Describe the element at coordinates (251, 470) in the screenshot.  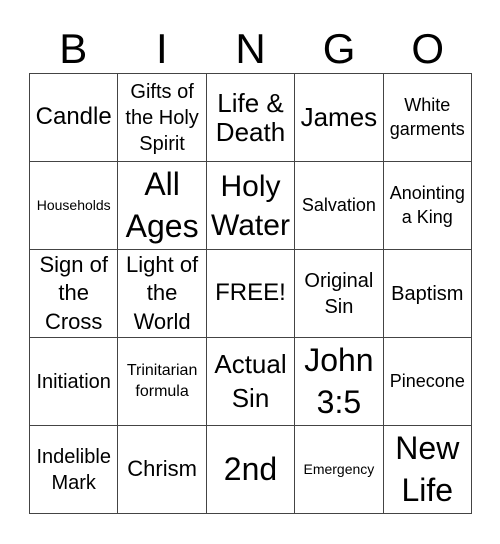
I see `bingo-cell: 2nd` at that location.